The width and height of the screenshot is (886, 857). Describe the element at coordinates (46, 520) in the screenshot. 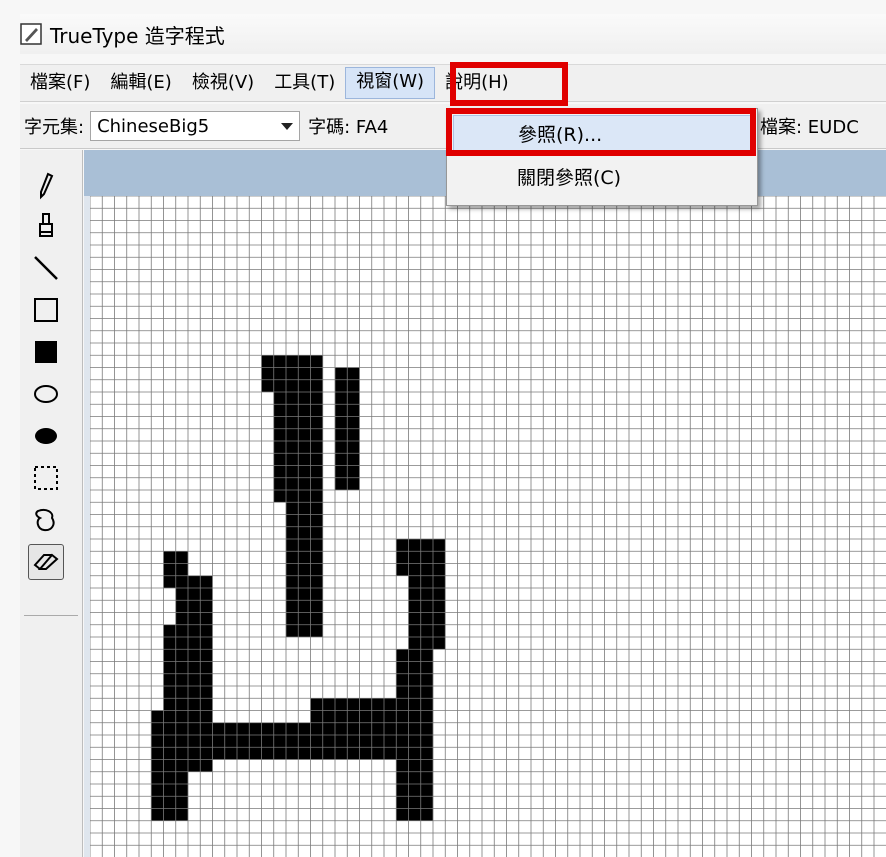

I see `freeform-select-icon` at that location.